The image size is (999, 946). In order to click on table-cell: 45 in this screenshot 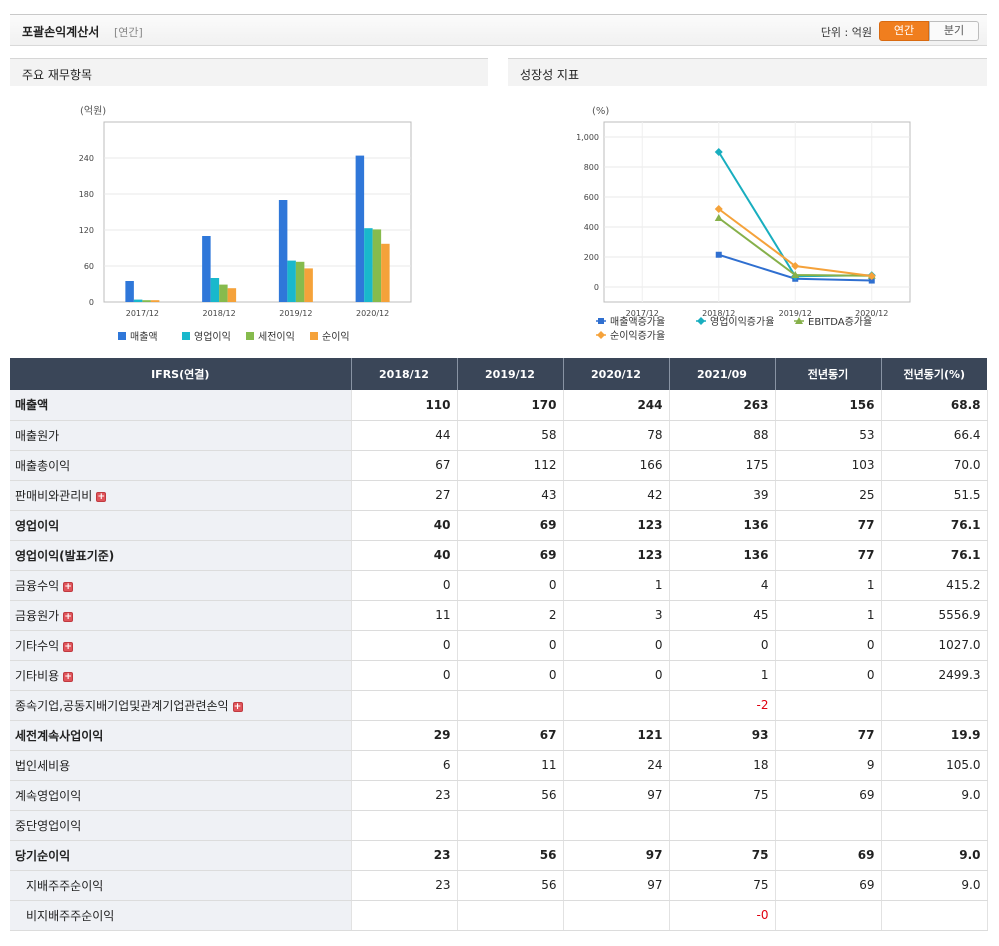, I will do `click(722, 615)`.